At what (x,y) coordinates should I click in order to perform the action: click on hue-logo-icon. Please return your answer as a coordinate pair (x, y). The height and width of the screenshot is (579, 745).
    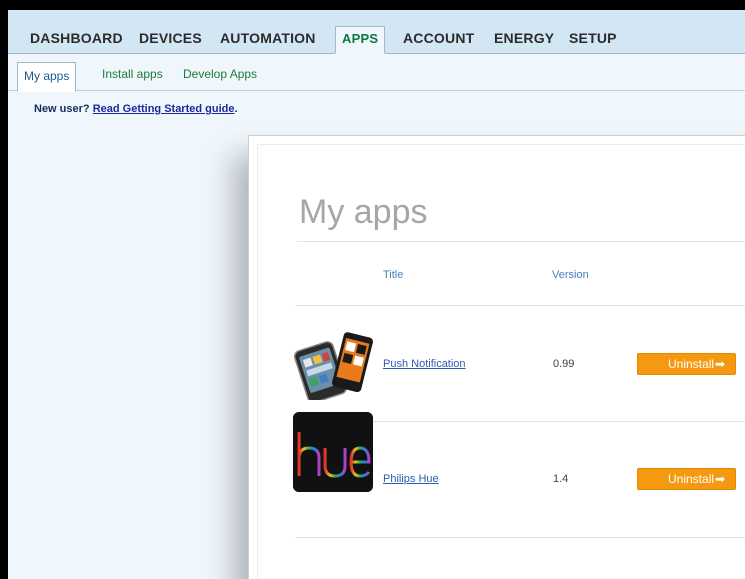
    Looking at the image, I should click on (333, 452).